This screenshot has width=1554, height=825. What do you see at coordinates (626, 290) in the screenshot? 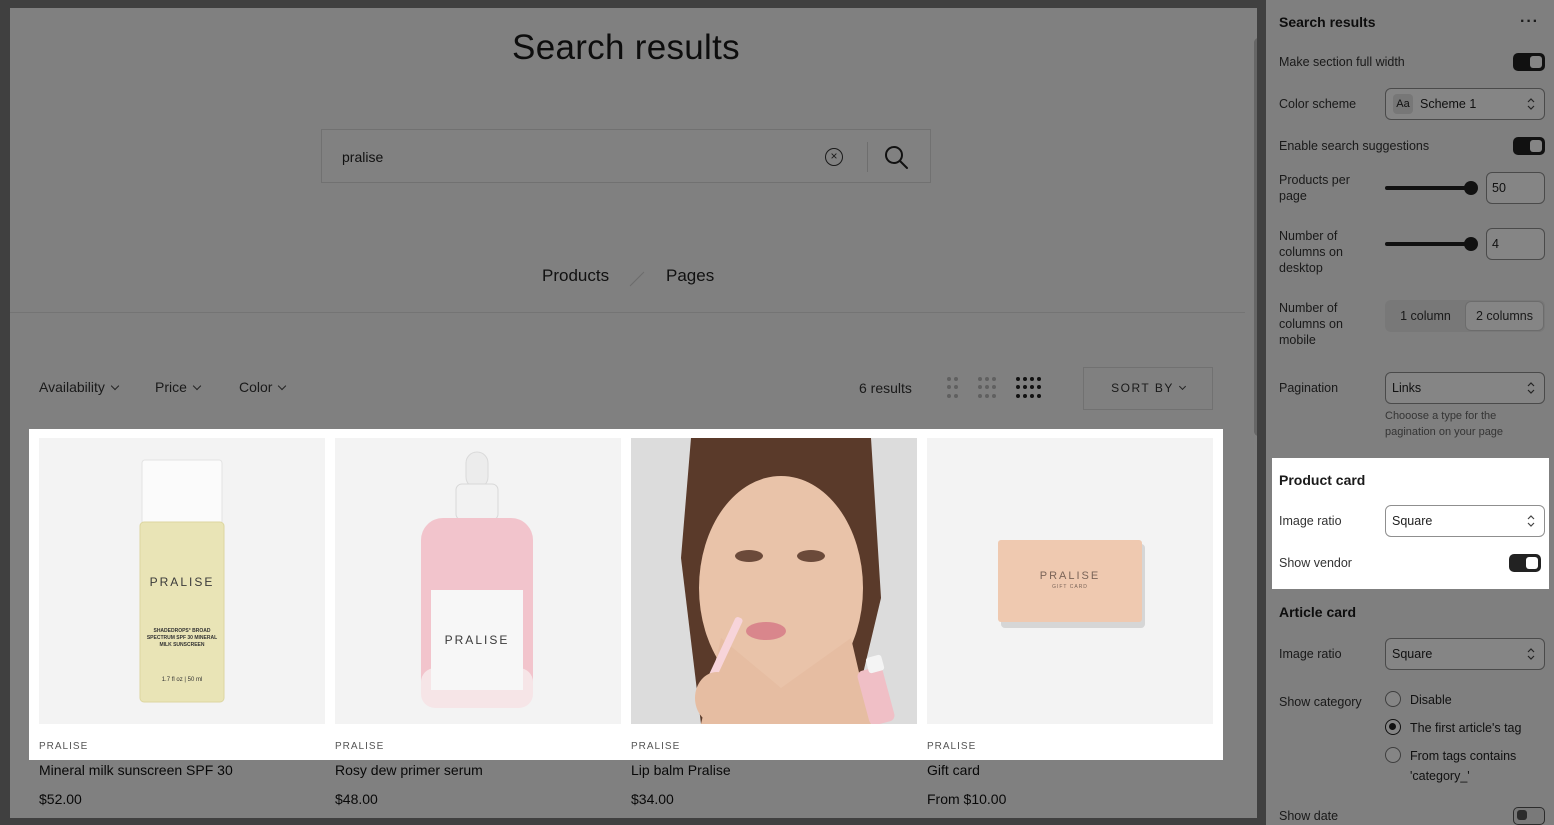
I see `result-tabs: Products Pages` at bounding box center [626, 290].